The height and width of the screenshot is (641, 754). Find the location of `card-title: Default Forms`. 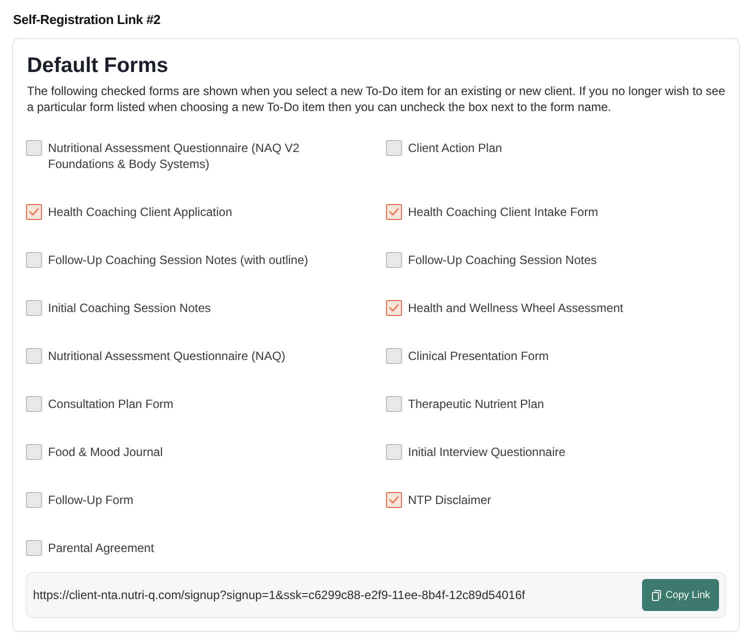

card-title: Default Forms is located at coordinates (98, 66).